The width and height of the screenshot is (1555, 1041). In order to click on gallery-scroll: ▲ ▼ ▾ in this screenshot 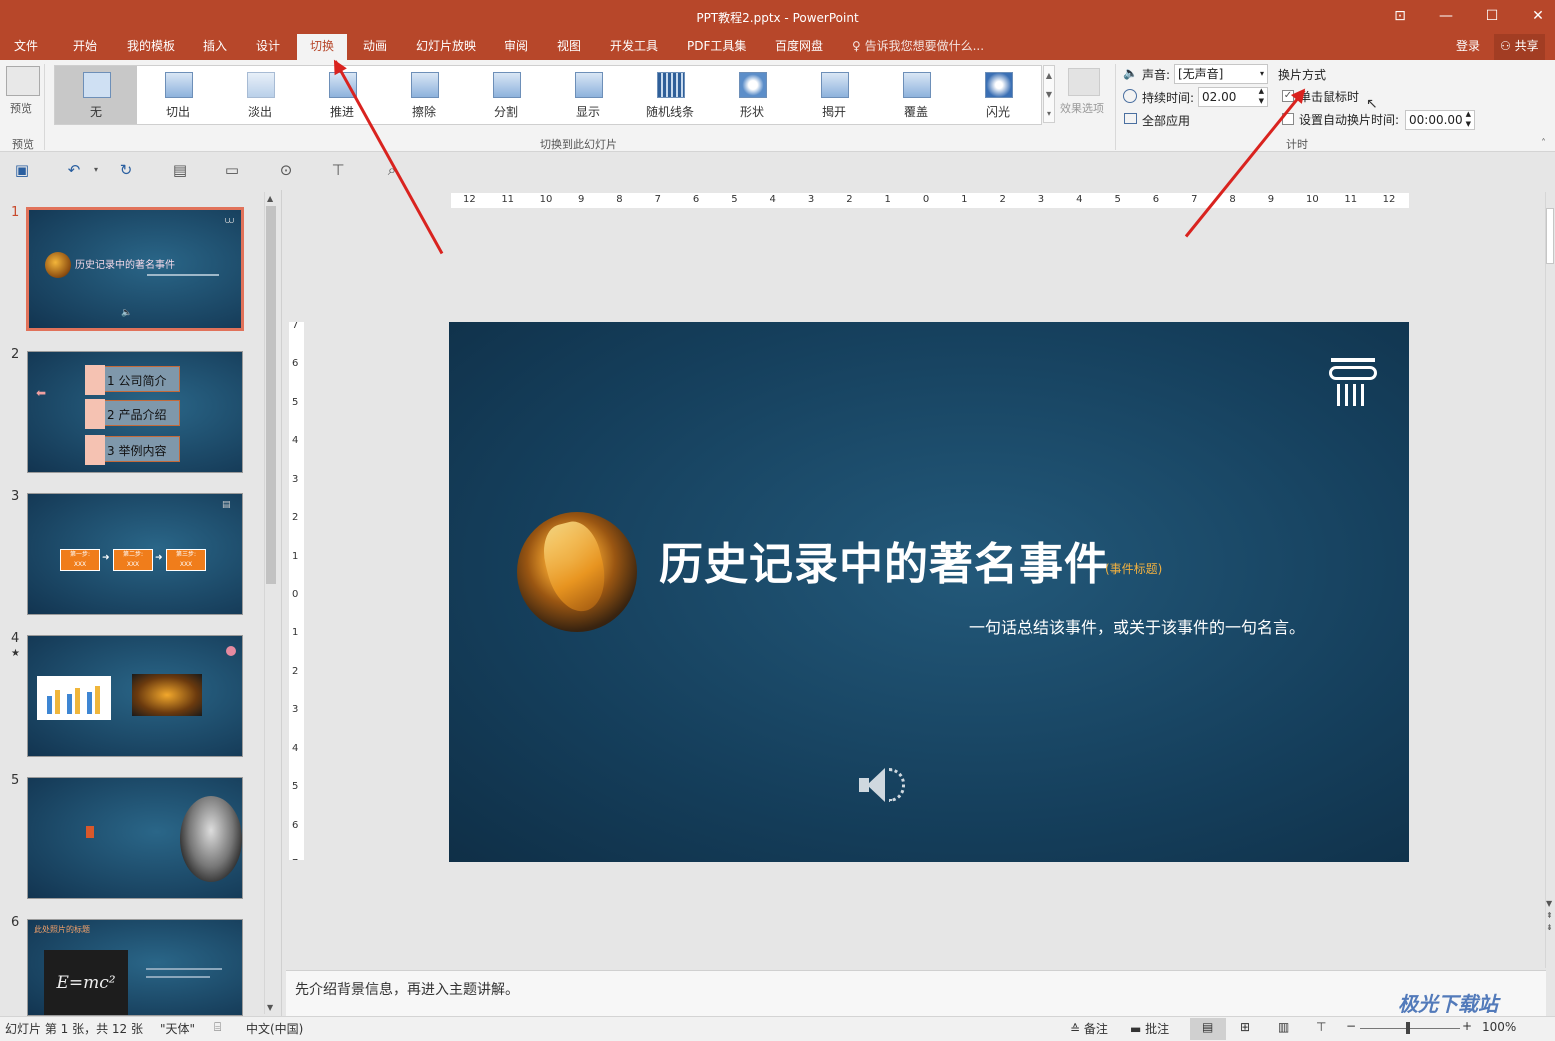, I will do `click(1049, 94)`.